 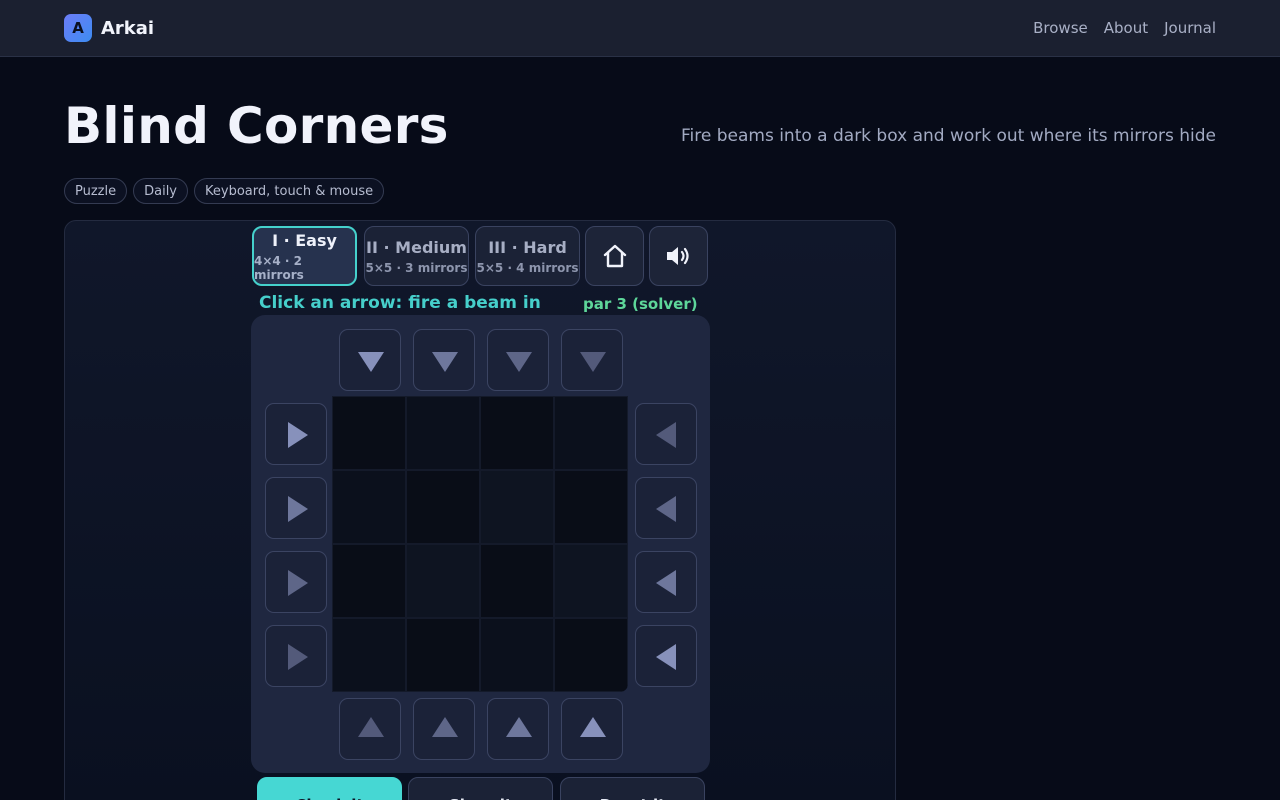 I want to click on brand: A Arkai, so click(x=109, y=28).